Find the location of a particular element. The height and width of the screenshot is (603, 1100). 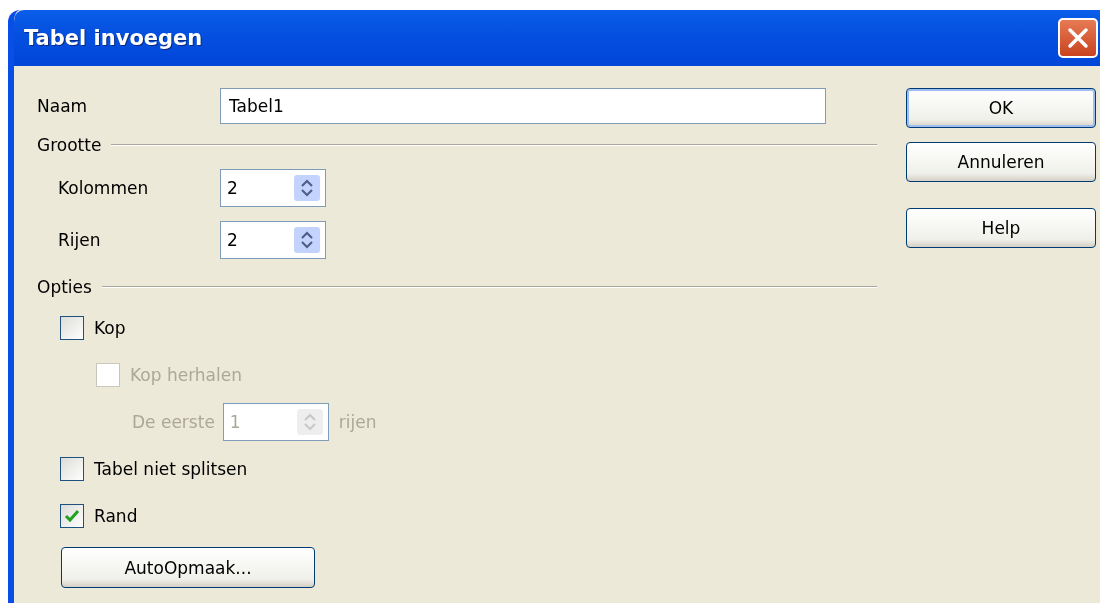

rows-label: De eerste is located at coordinates (173, 421).